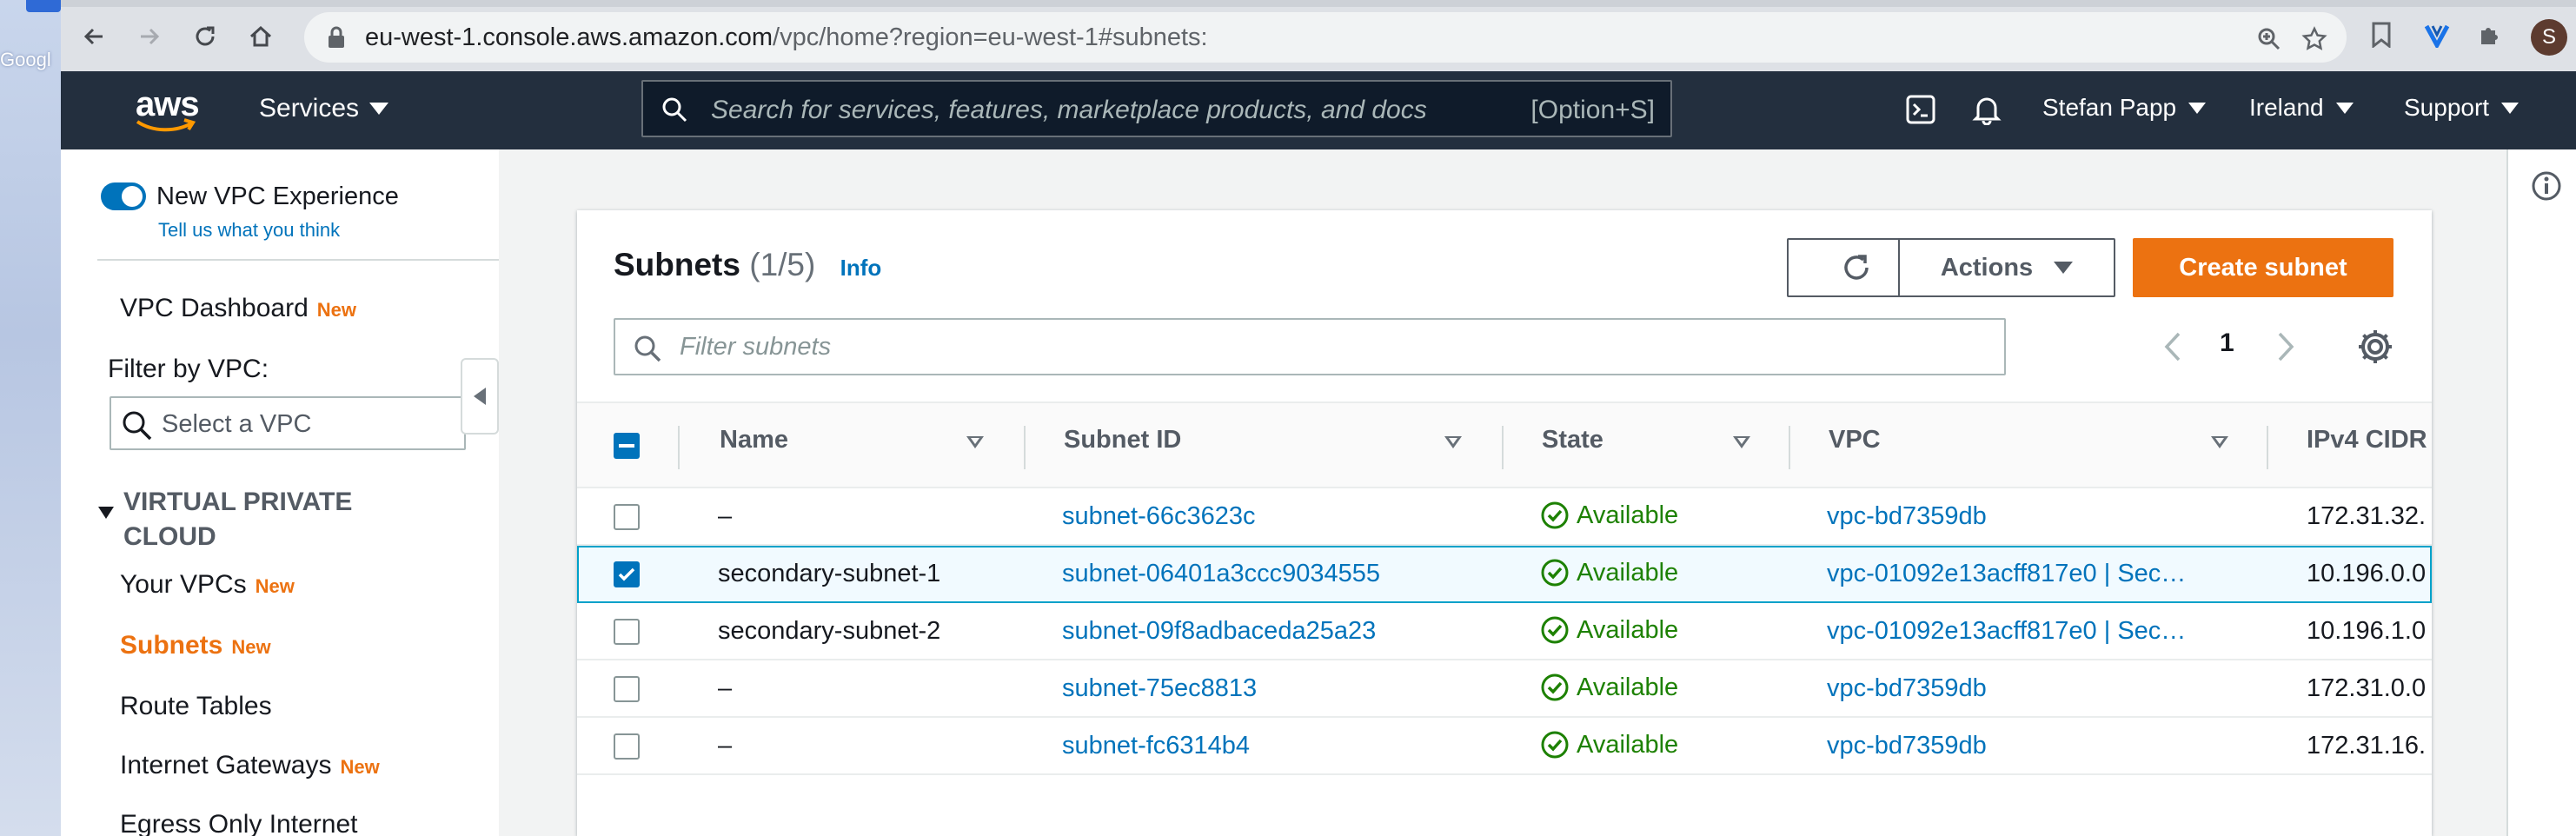  What do you see at coordinates (2314, 39) in the screenshot?
I see `bookmark-star-icon` at bounding box center [2314, 39].